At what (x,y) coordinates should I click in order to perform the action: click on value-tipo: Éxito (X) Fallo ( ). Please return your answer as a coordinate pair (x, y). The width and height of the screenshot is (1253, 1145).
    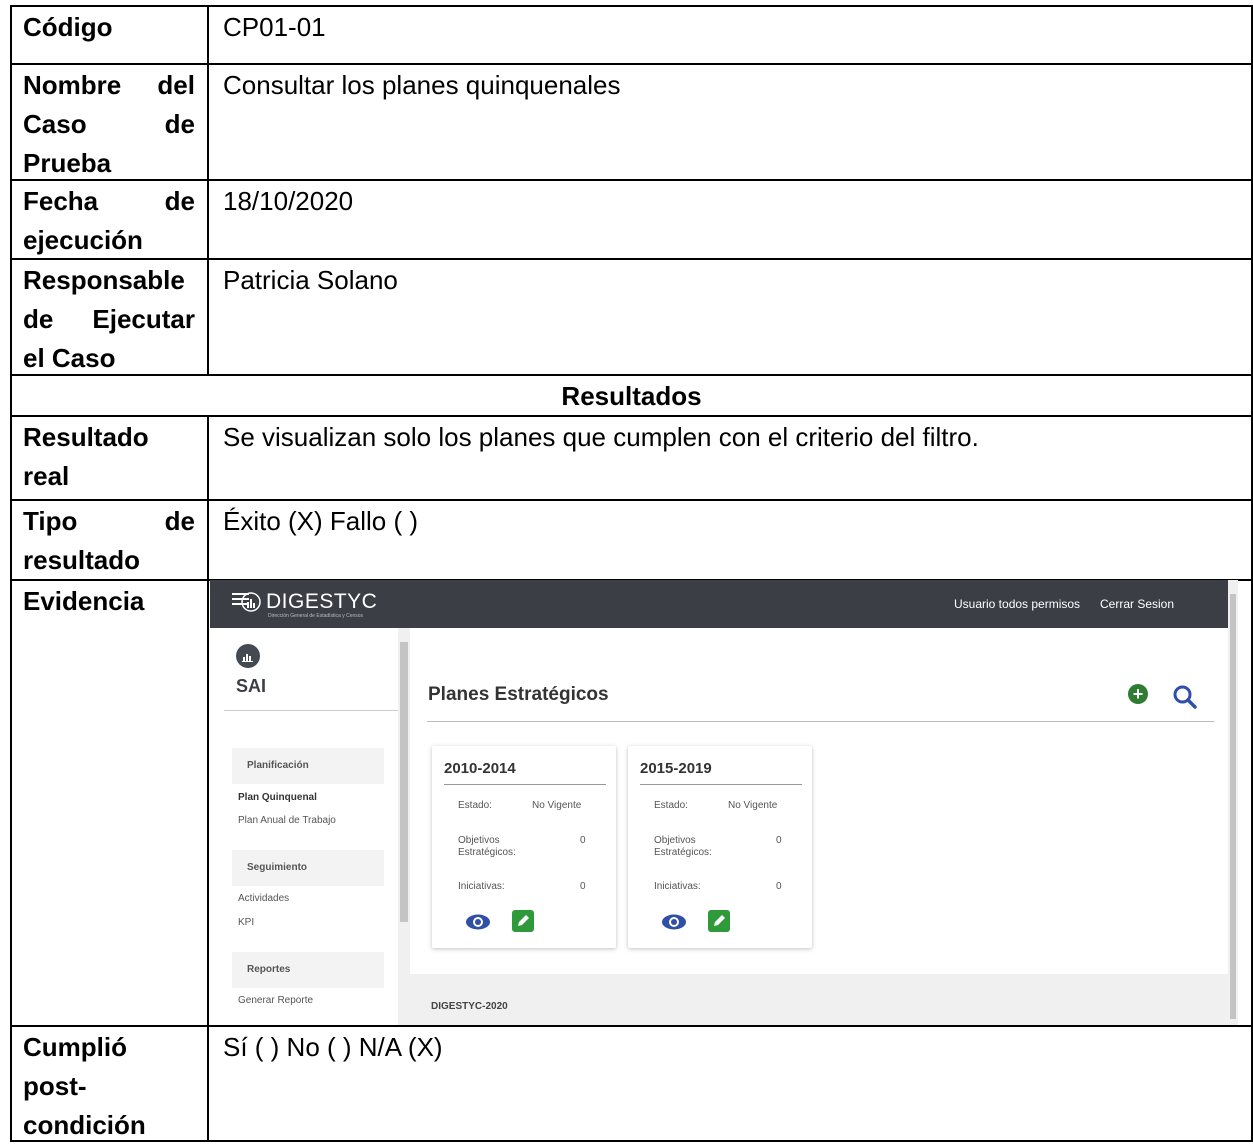
    Looking at the image, I should click on (321, 521).